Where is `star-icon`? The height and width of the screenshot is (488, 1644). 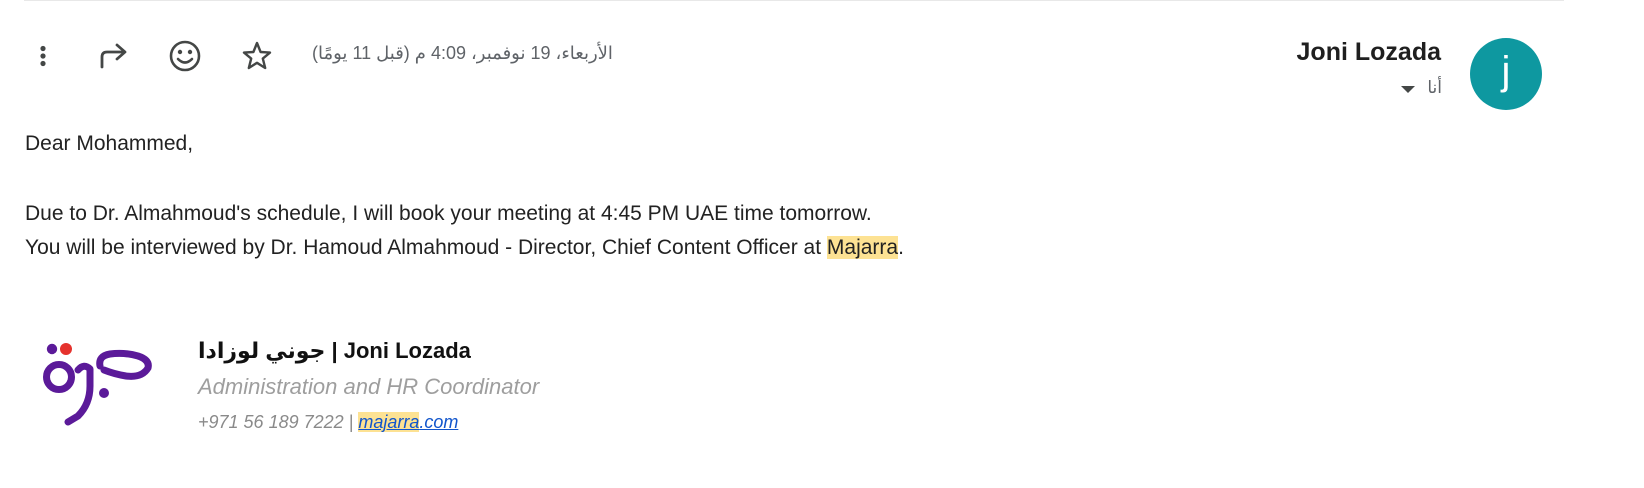
star-icon is located at coordinates (257, 56).